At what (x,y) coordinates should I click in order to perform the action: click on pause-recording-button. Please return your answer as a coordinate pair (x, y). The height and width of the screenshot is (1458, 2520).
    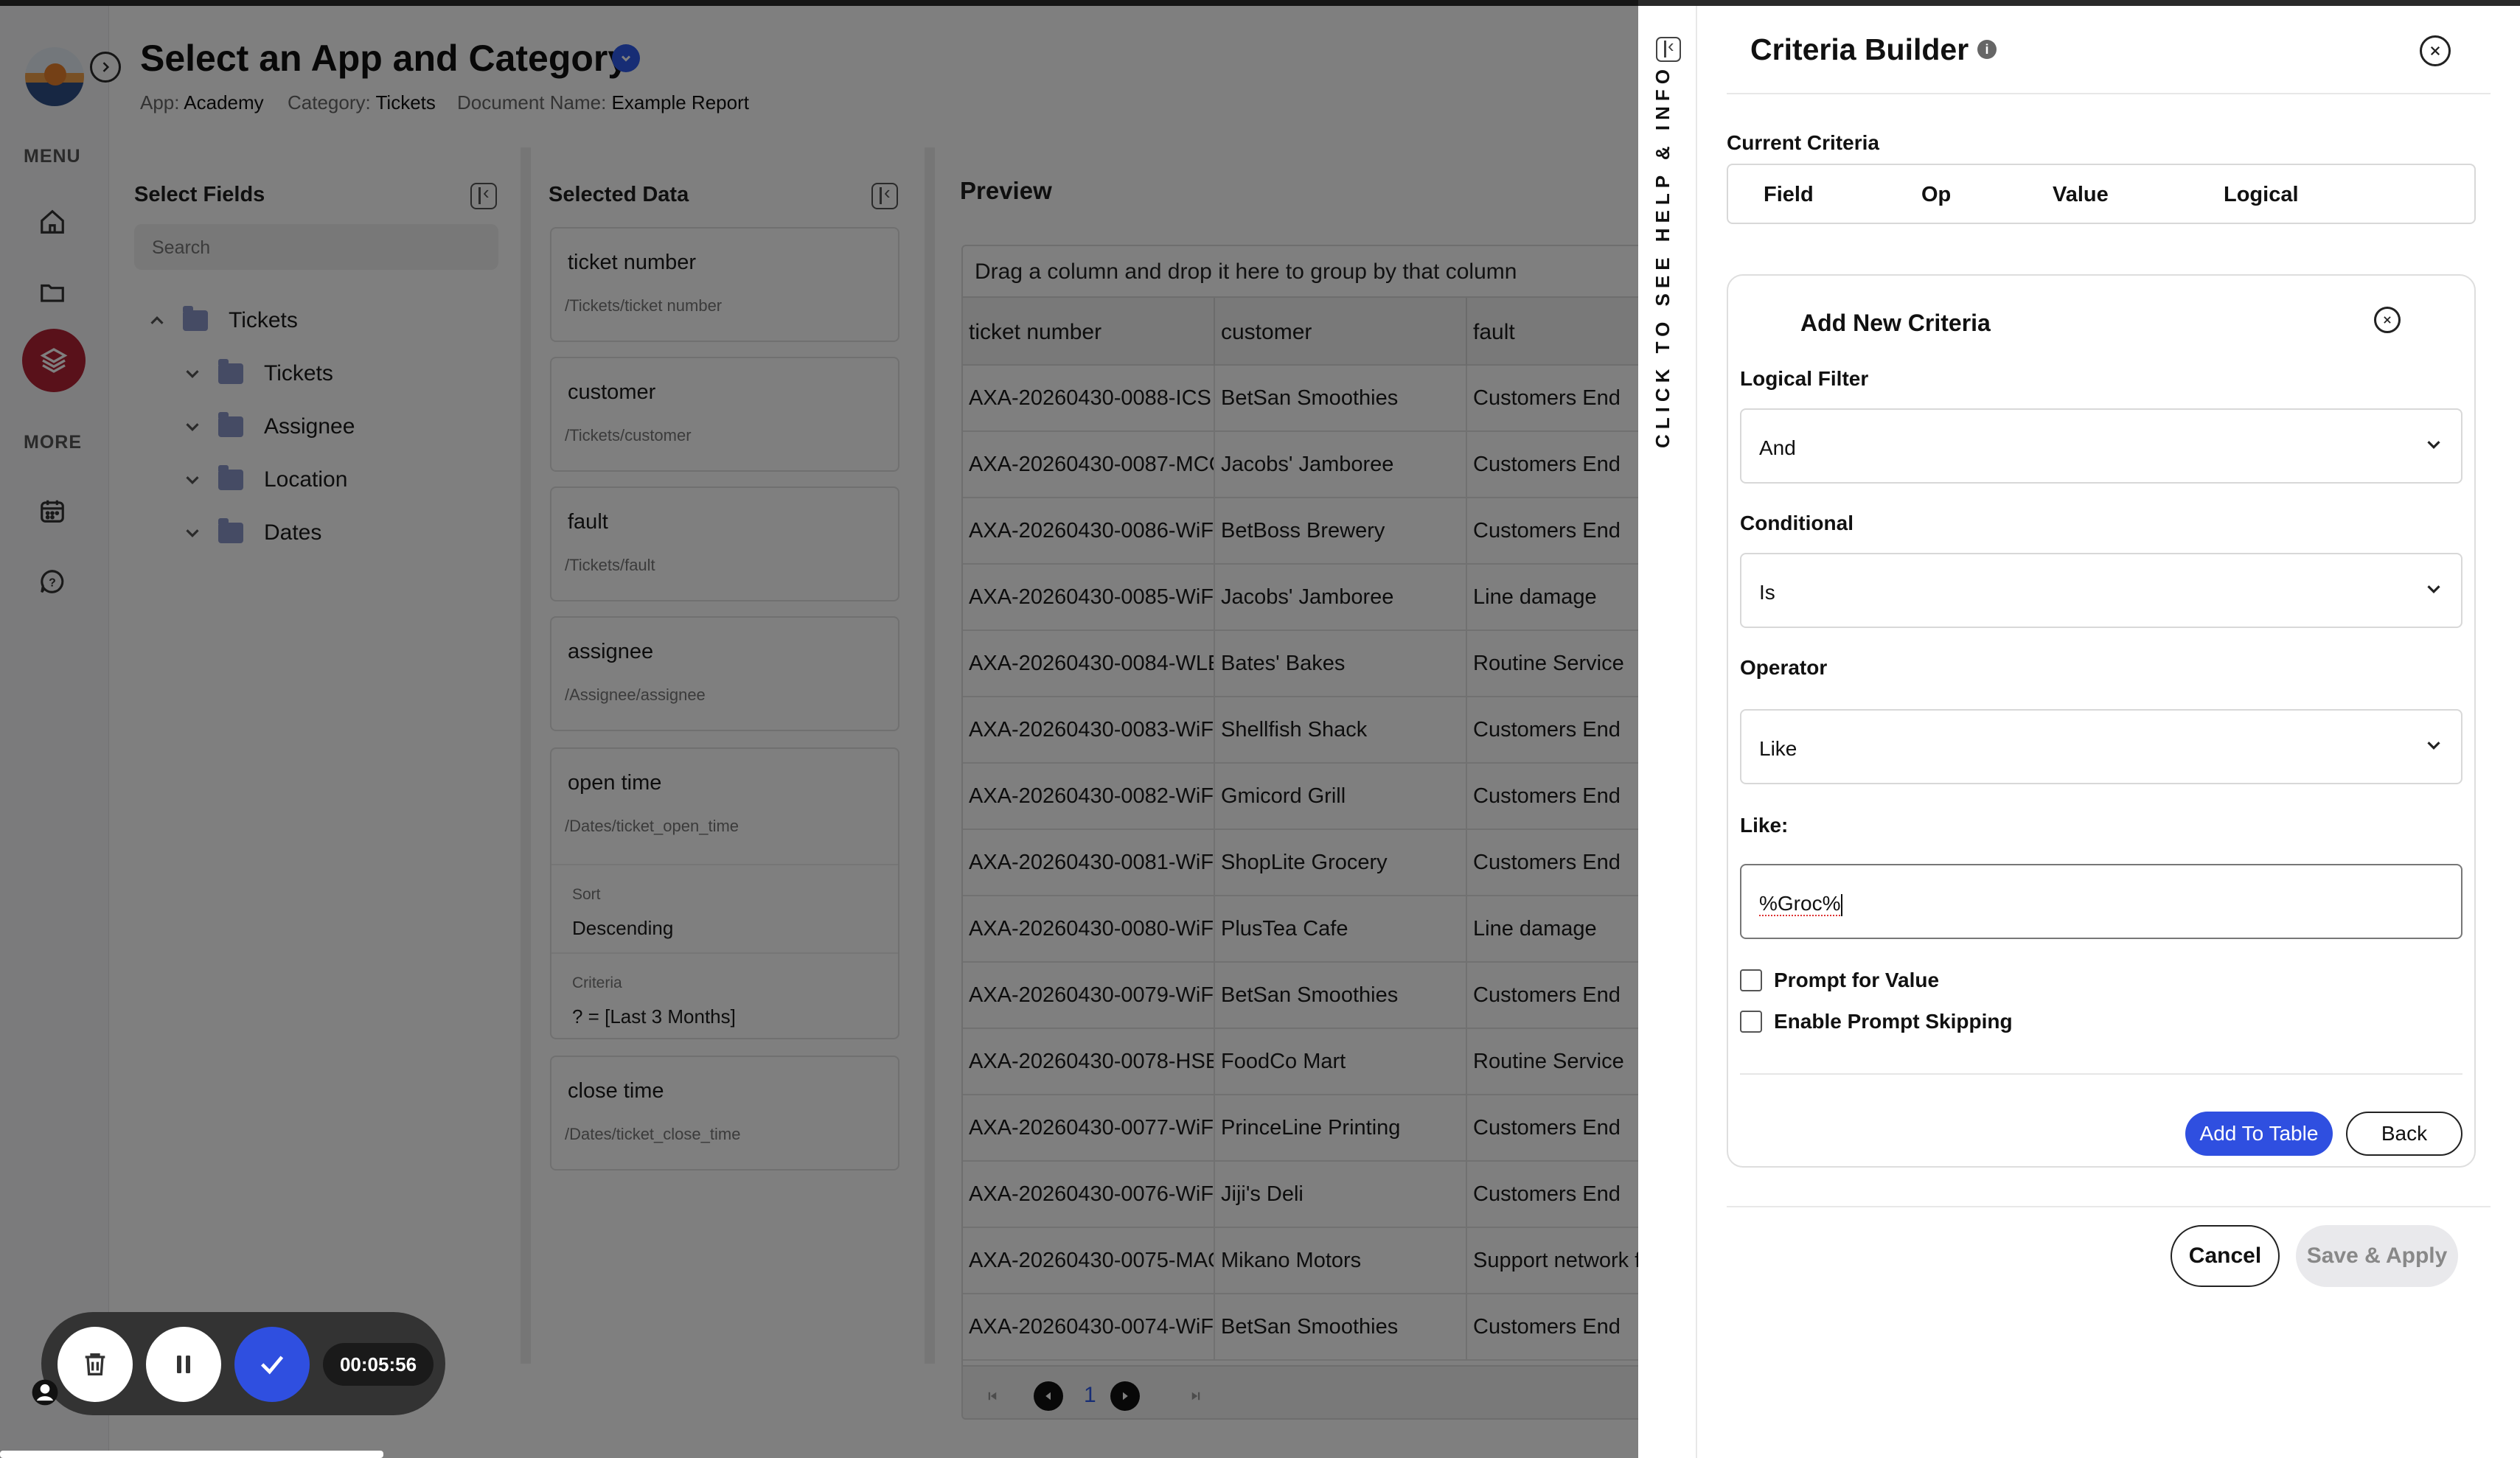
    Looking at the image, I should click on (183, 1365).